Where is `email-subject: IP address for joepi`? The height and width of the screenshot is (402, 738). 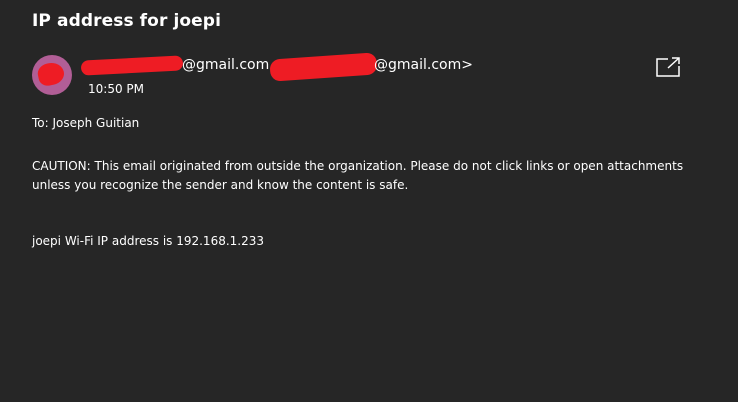
email-subject: IP address for joepi is located at coordinates (126, 21).